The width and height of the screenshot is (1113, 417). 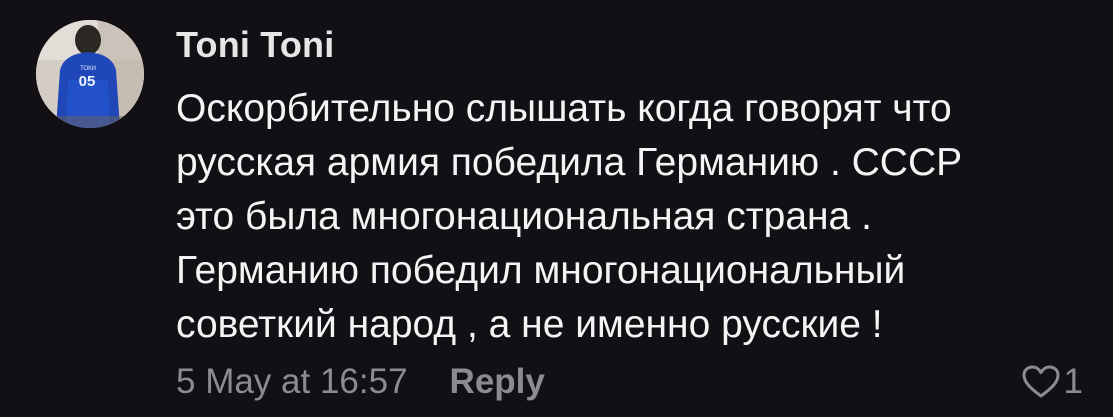 I want to click on like-button: 1, so click(x=1052, y=382).